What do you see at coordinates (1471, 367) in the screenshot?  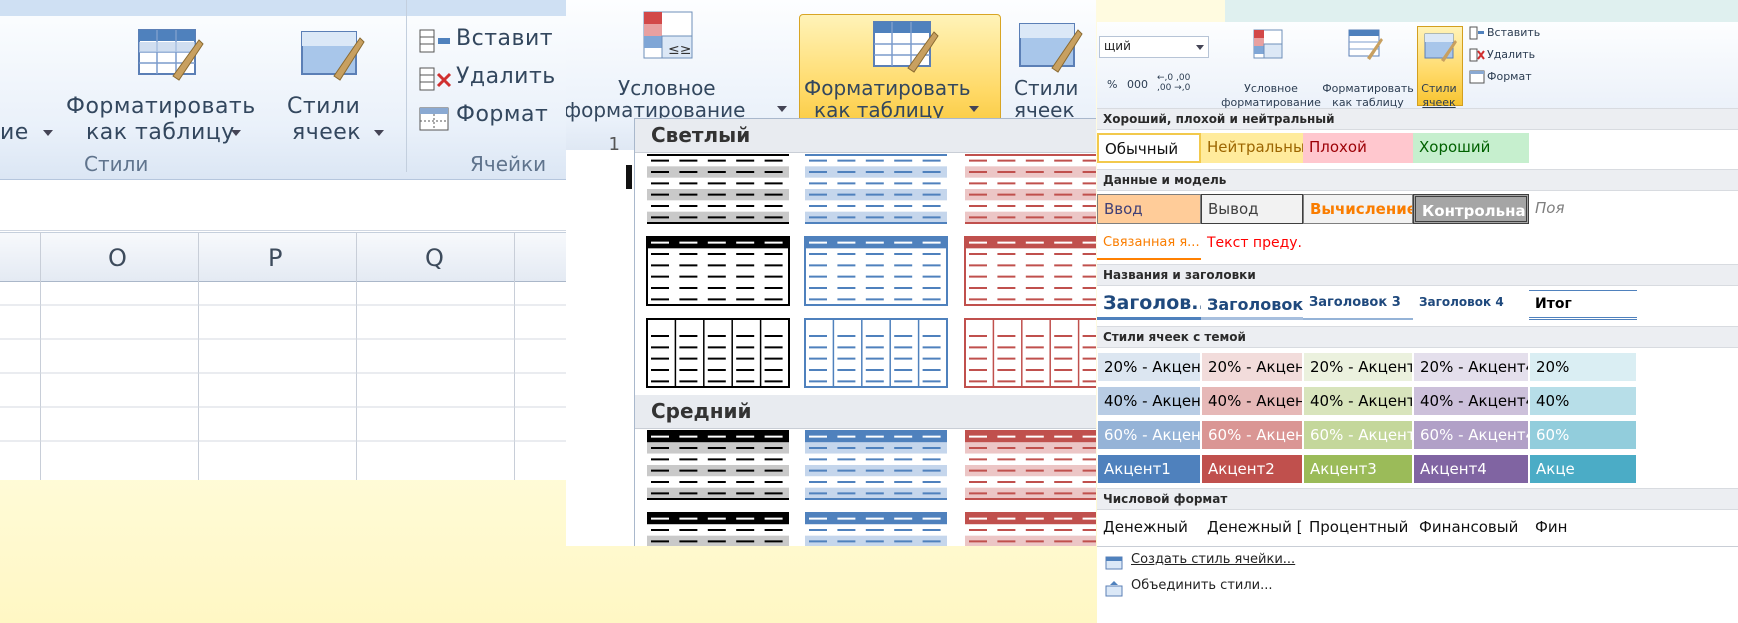 I see `cell-style-swatch: 20% - Акцент4` at bounding box center [1471, 367].